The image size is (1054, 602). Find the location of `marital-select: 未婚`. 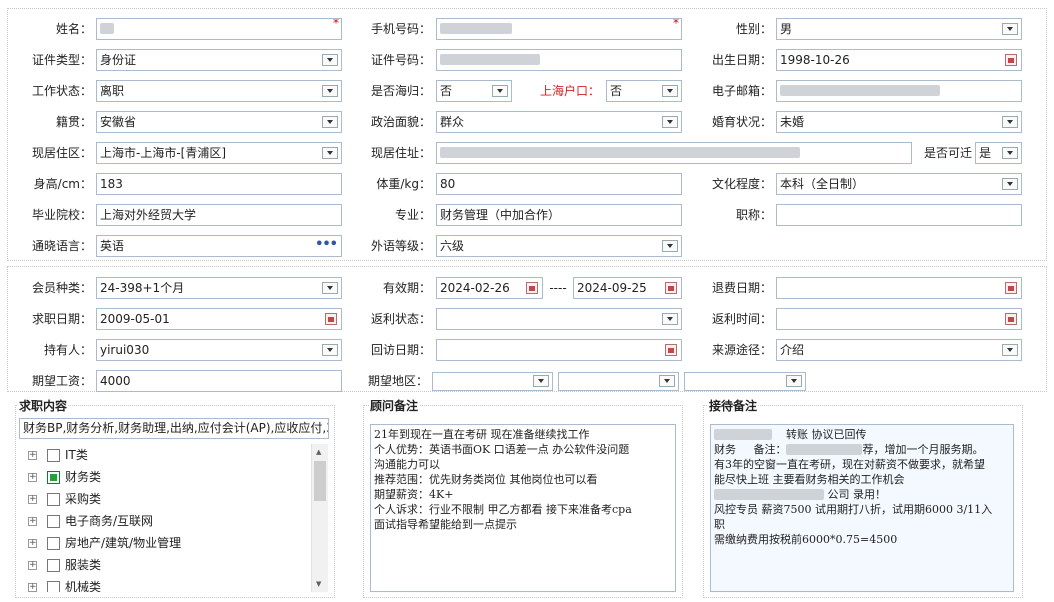

marital-select: 未婚 is located at coordinates (899, 122).